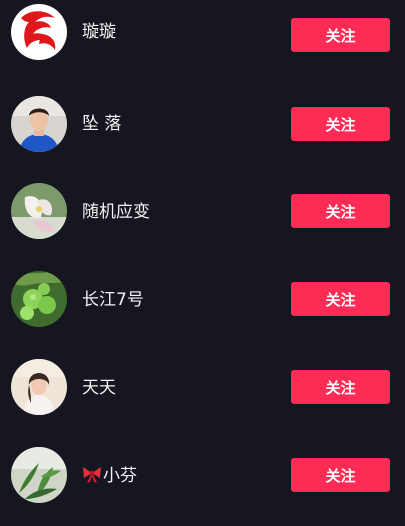  Describe the element at coordinates (39, 387) in the screenshot. I see `woman-portrait-avatar` at that location.